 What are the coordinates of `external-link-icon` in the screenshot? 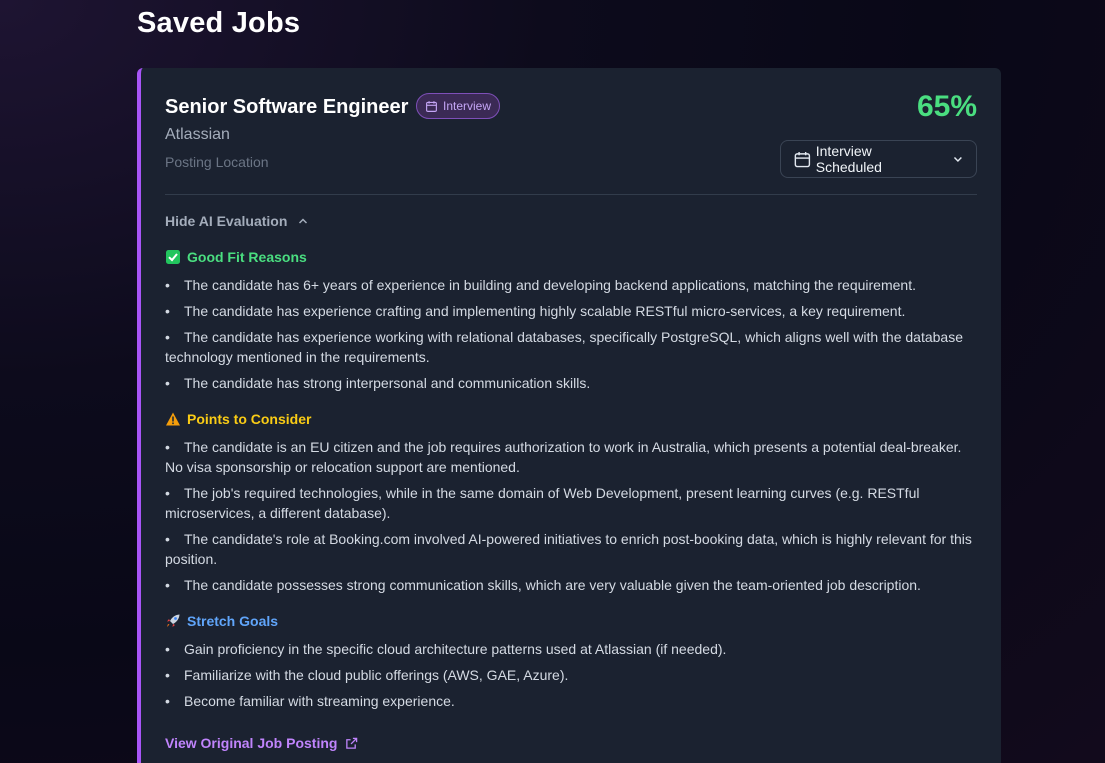 It's located at (352, 743).